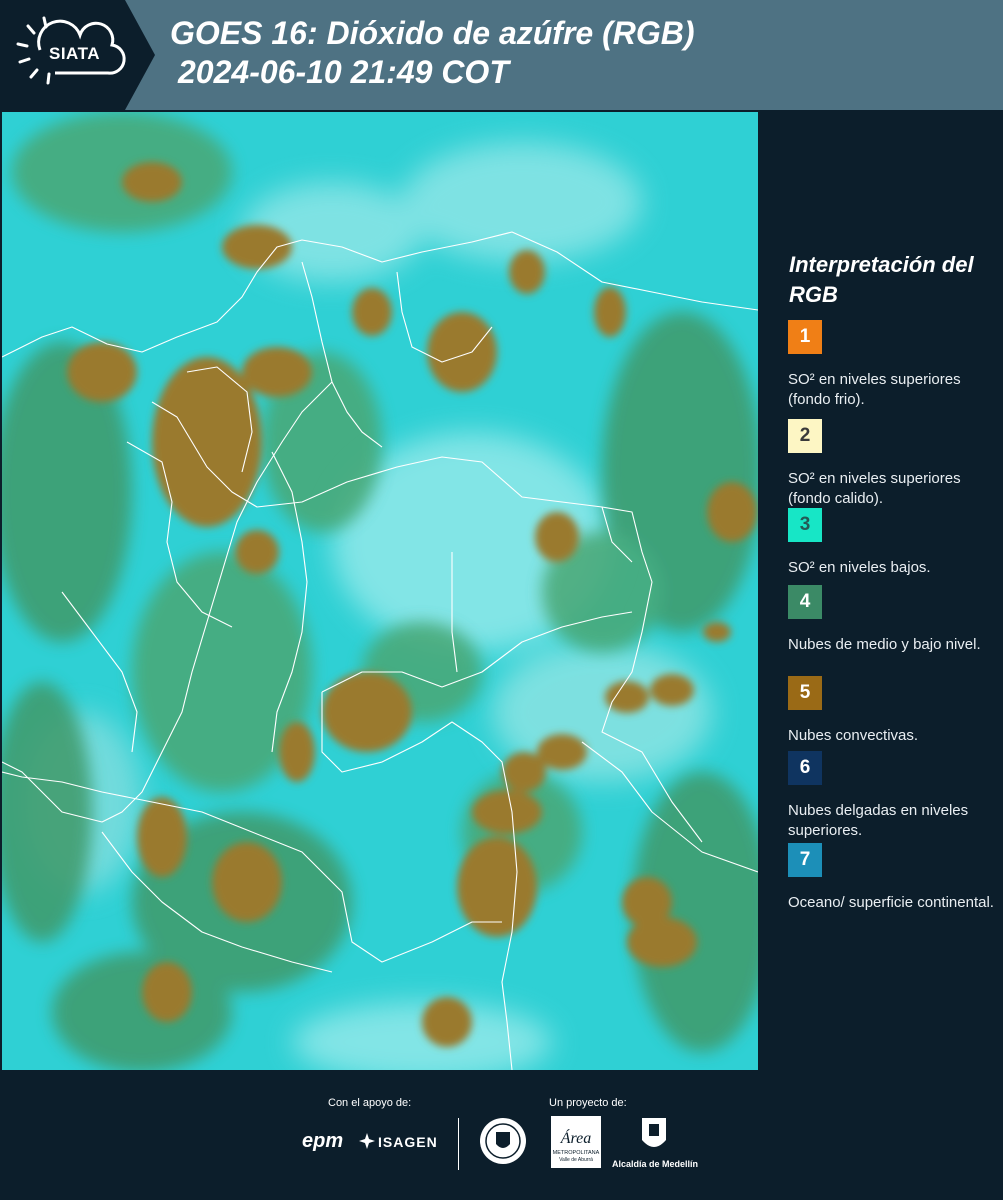 Image resolution: width=1003 pixels, height=1200 pixels. Describe the element at coordinates (805, 693) in the screenshot. I see `legend-swatch-5: 5` at that location.